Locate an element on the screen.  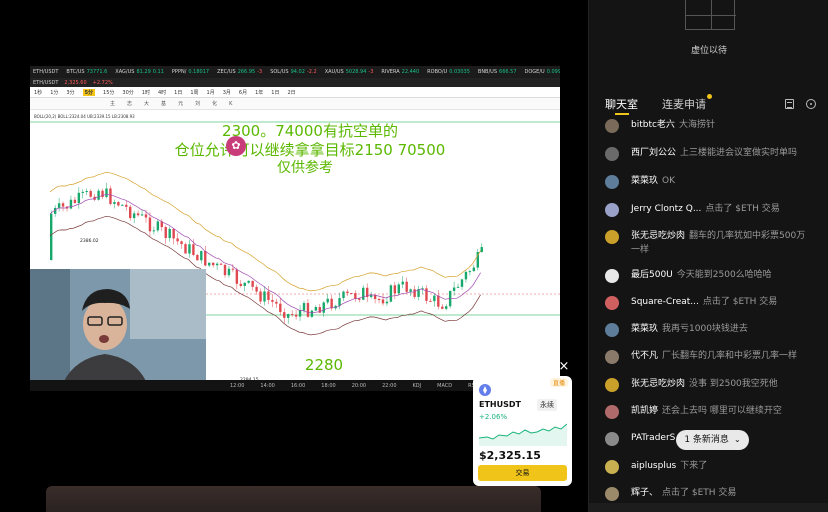
chart-tool-button: 化 is located at coordinates (214, 103).